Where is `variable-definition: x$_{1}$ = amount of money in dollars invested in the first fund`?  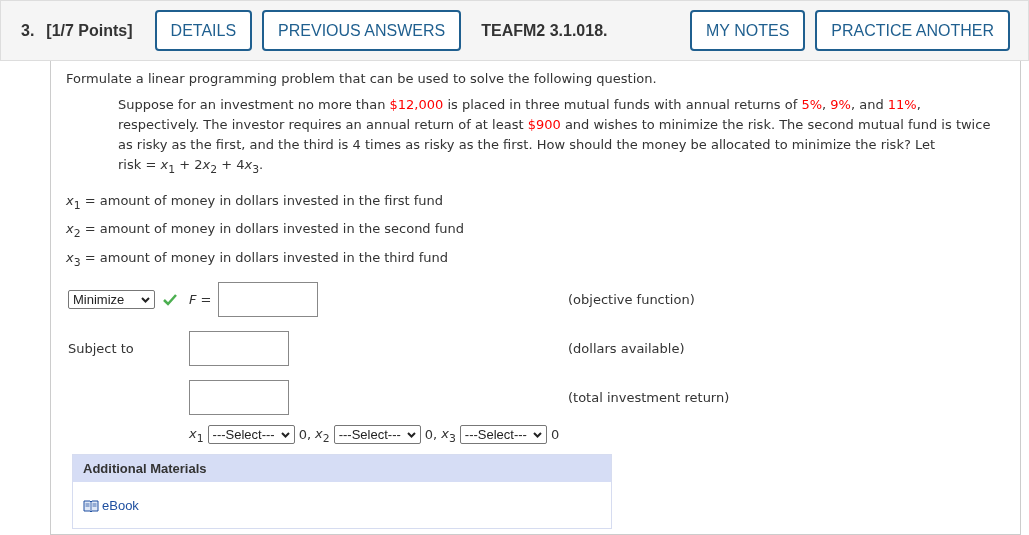
variable-definition: x$_{1}$ = amount of money in dollars invested in the first fund is located at coordinates (255, 202).